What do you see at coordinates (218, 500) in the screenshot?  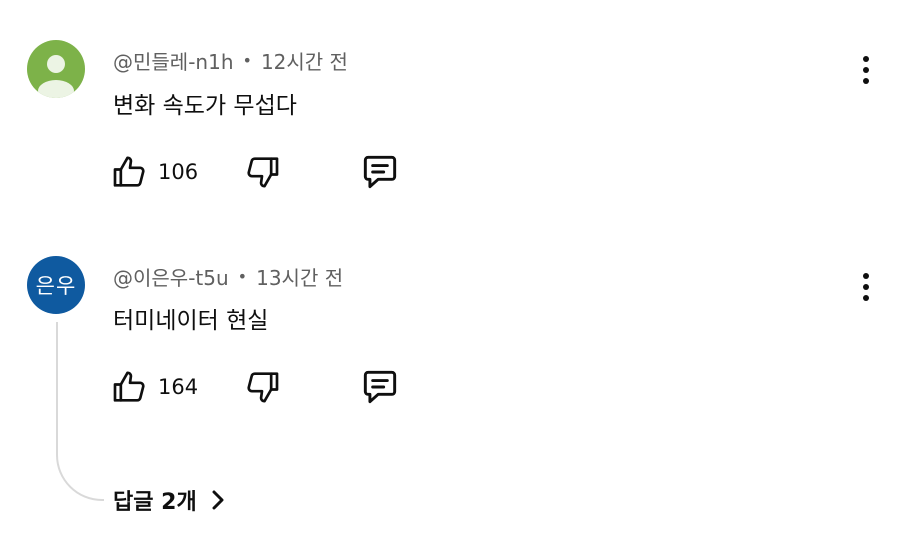 I see `chevron-right-icon` at bounding box center [218, 500].